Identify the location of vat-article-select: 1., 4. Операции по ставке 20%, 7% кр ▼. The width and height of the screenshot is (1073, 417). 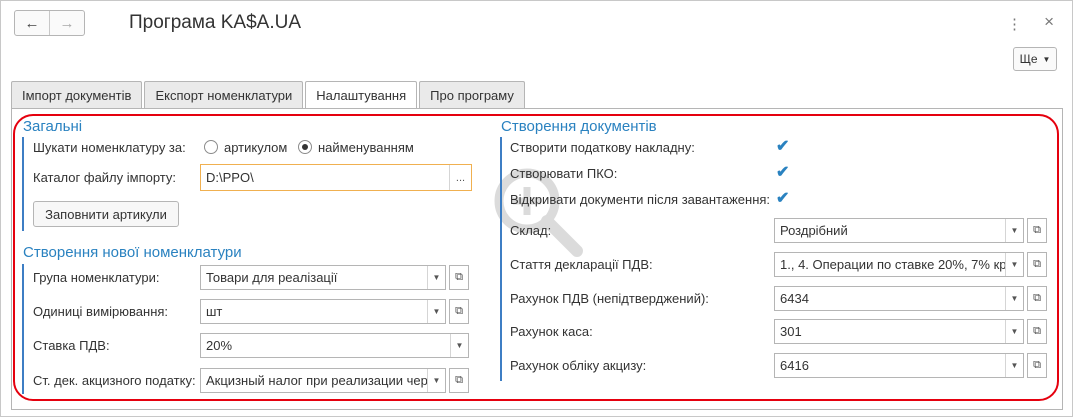
(899, 264).